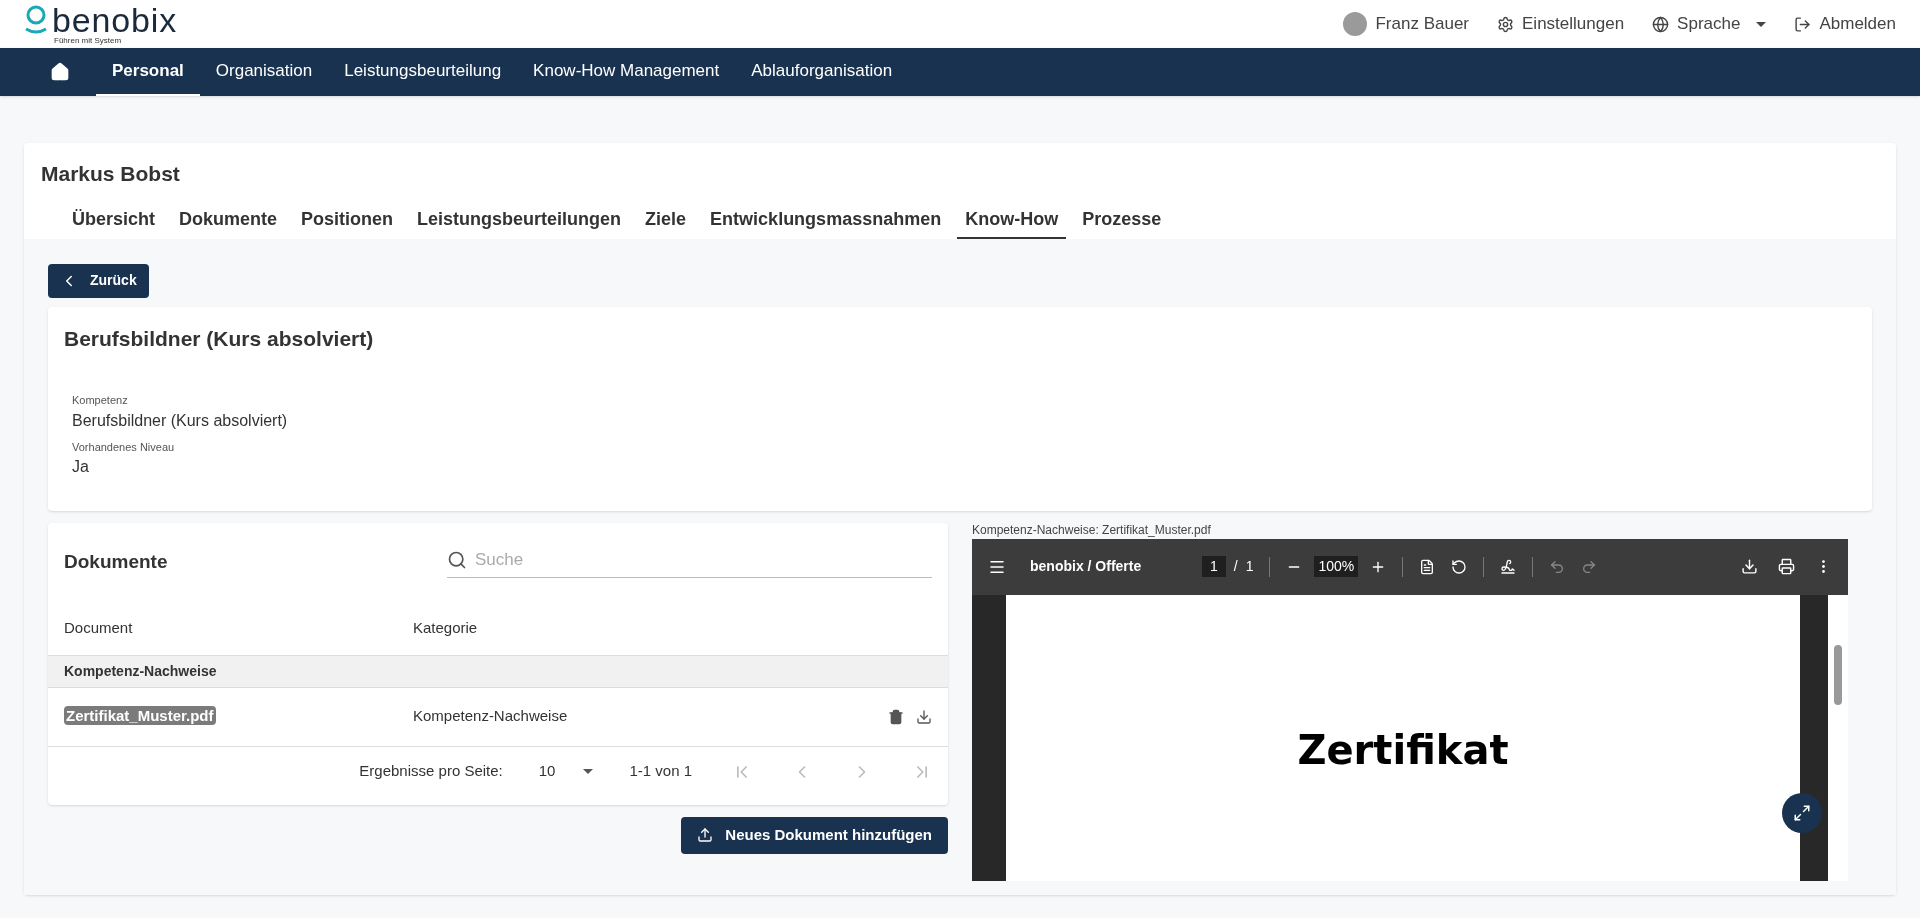 The image size is (1920, 918). What do you see at coordinates (238, 716) in the screenshot?
I see `document-link: Zertifikat_Muster.pdf` at bounding box center [238, 716].